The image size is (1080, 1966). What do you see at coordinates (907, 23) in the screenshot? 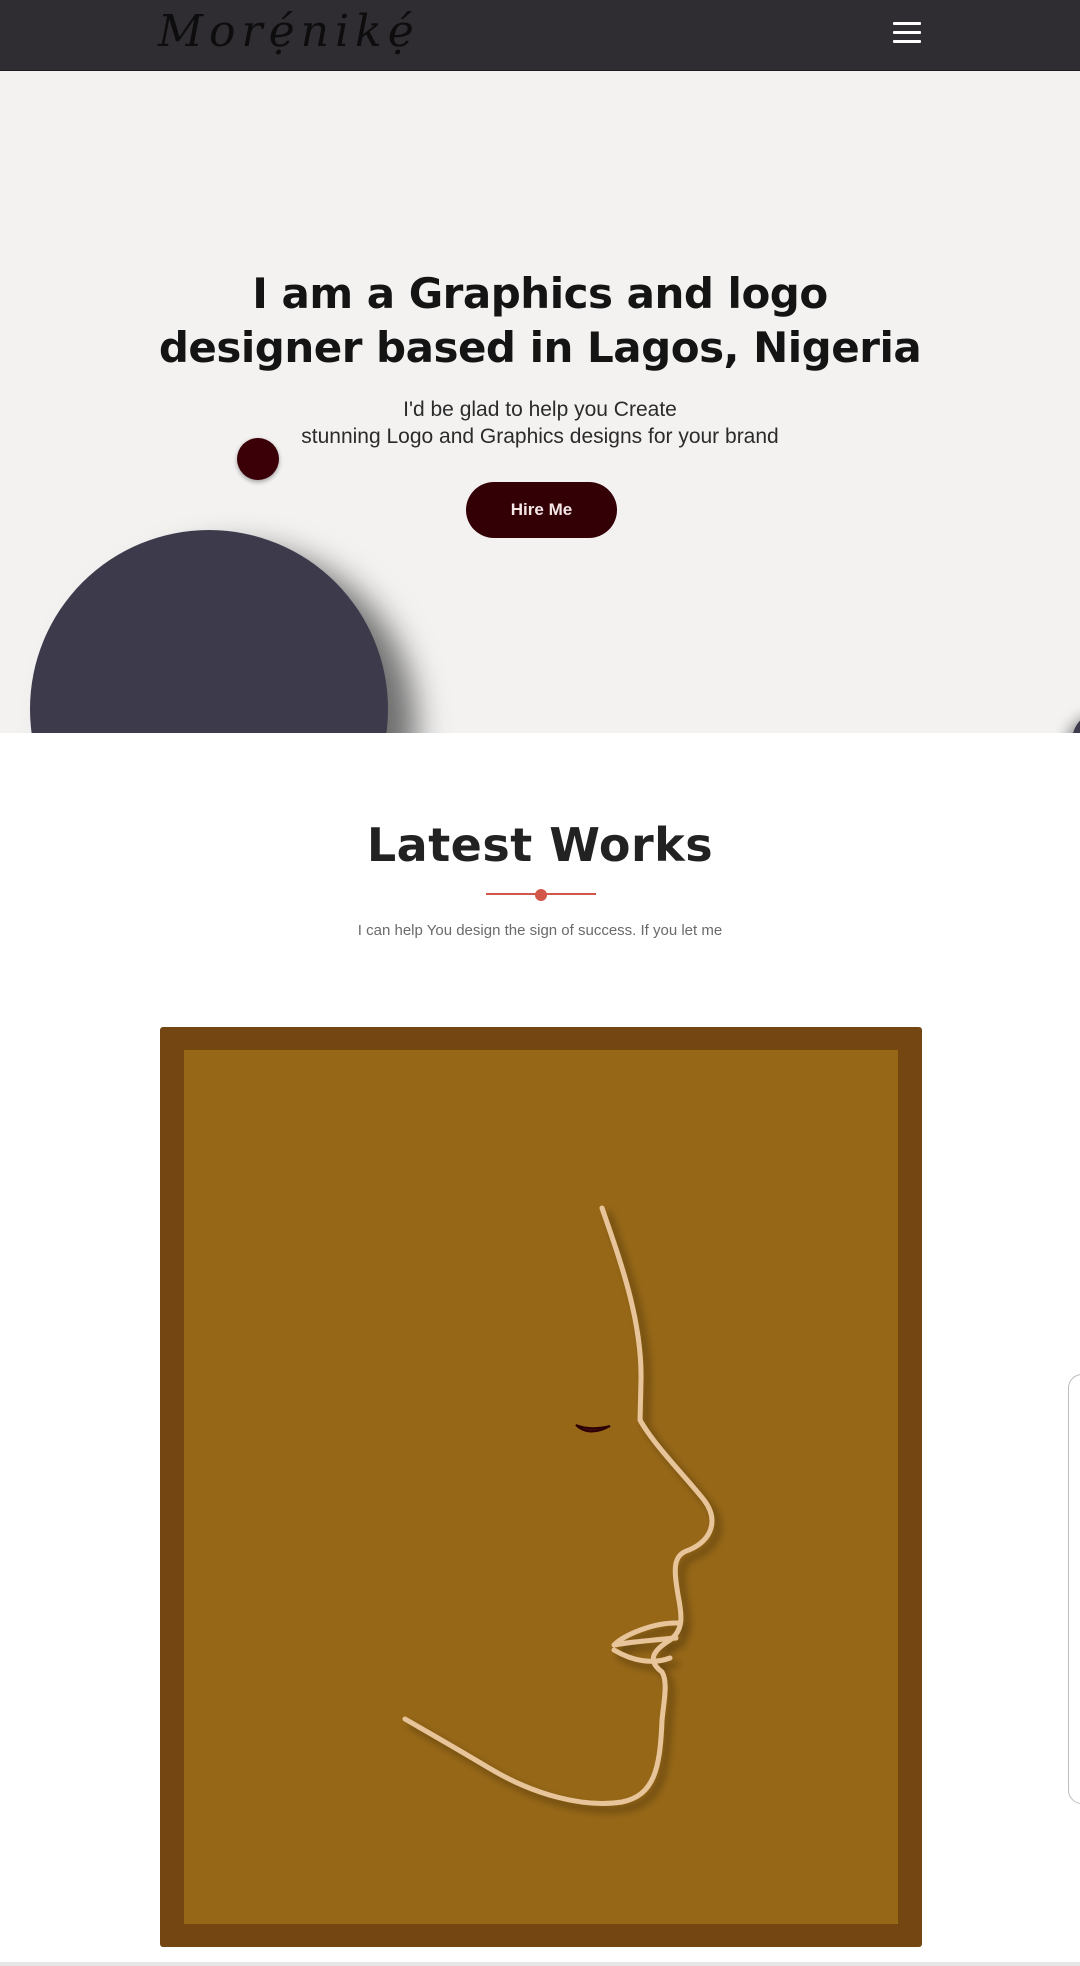
I see `menu-bar-top` at bounding box center [907, 23].